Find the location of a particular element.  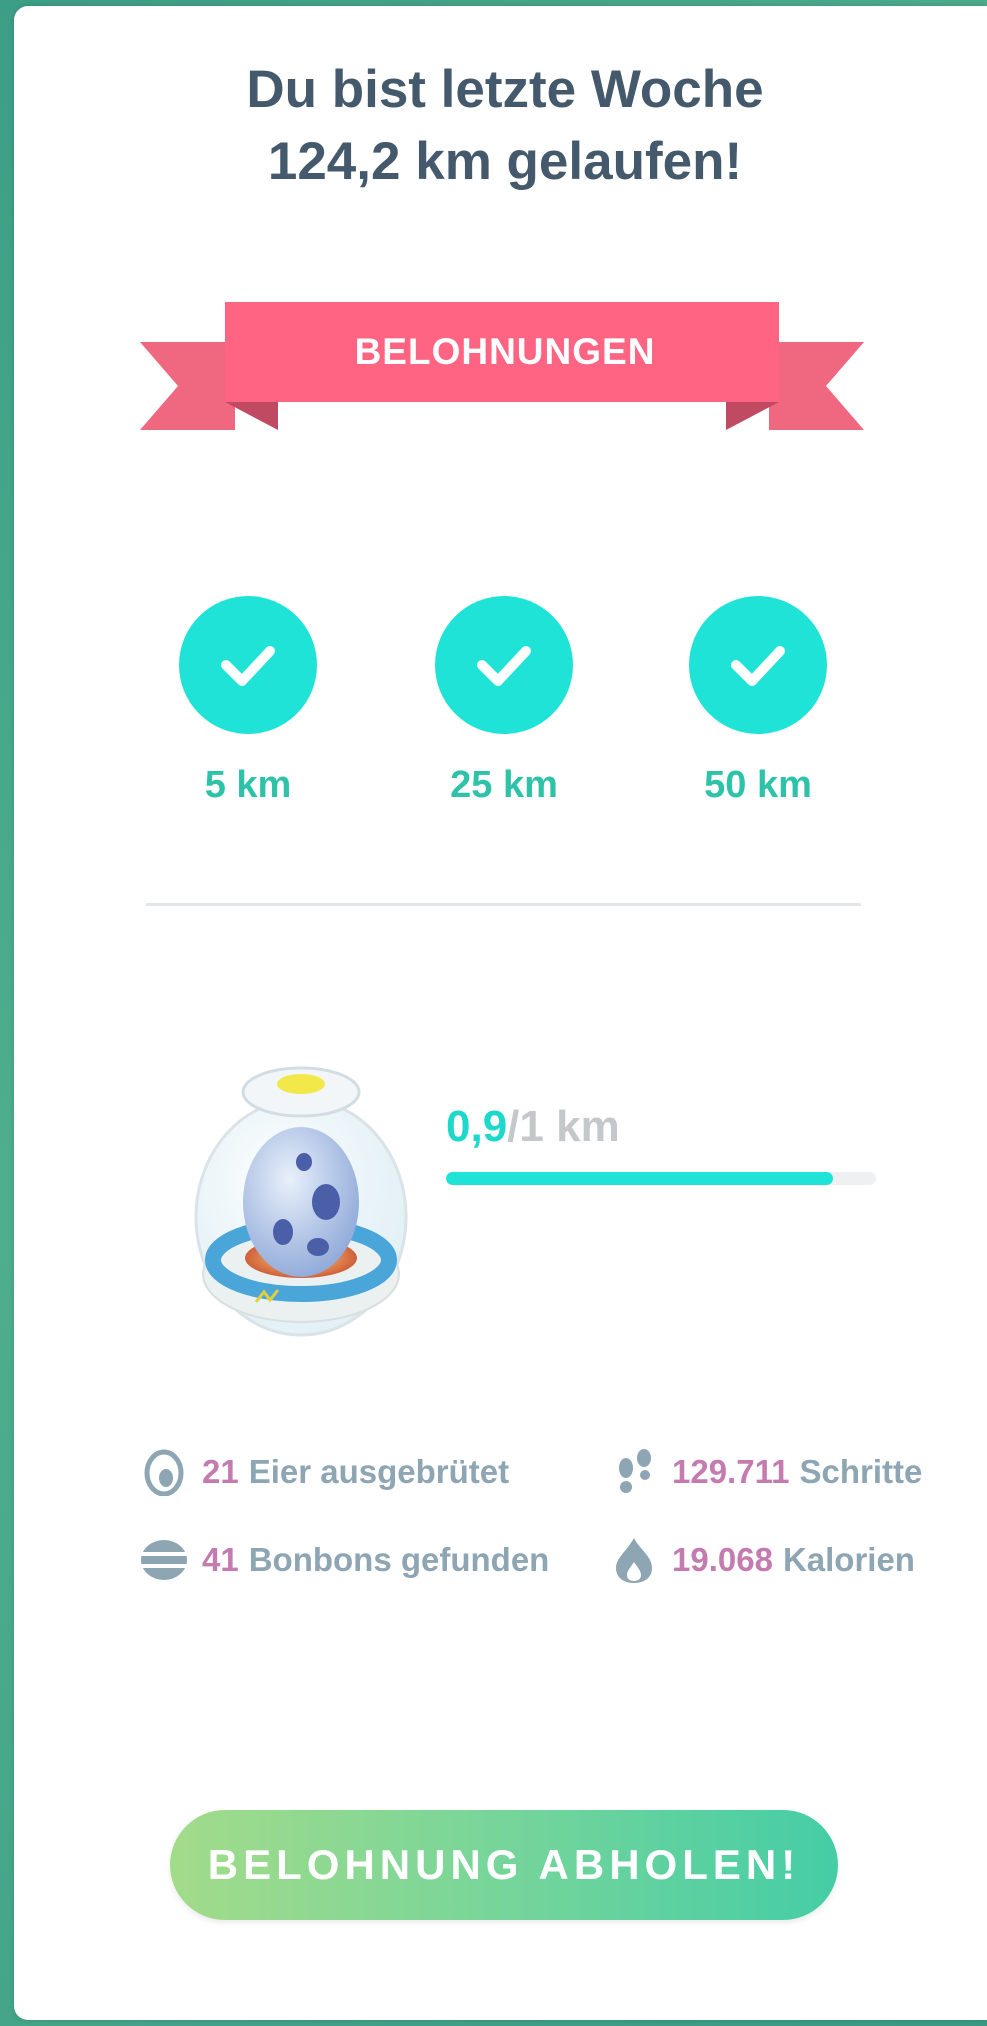

stat-eggs-hatched: 21 Eier ausgebrütet is located at coordinates (324, 1472).